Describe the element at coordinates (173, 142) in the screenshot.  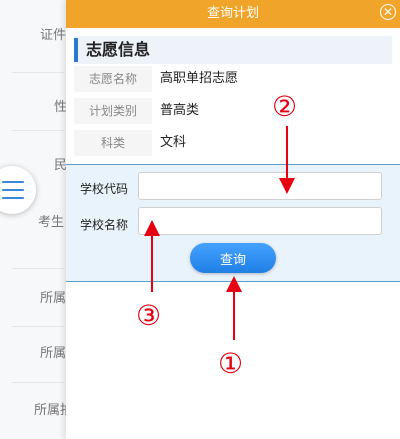
I see `info-value: 文科` at that location.